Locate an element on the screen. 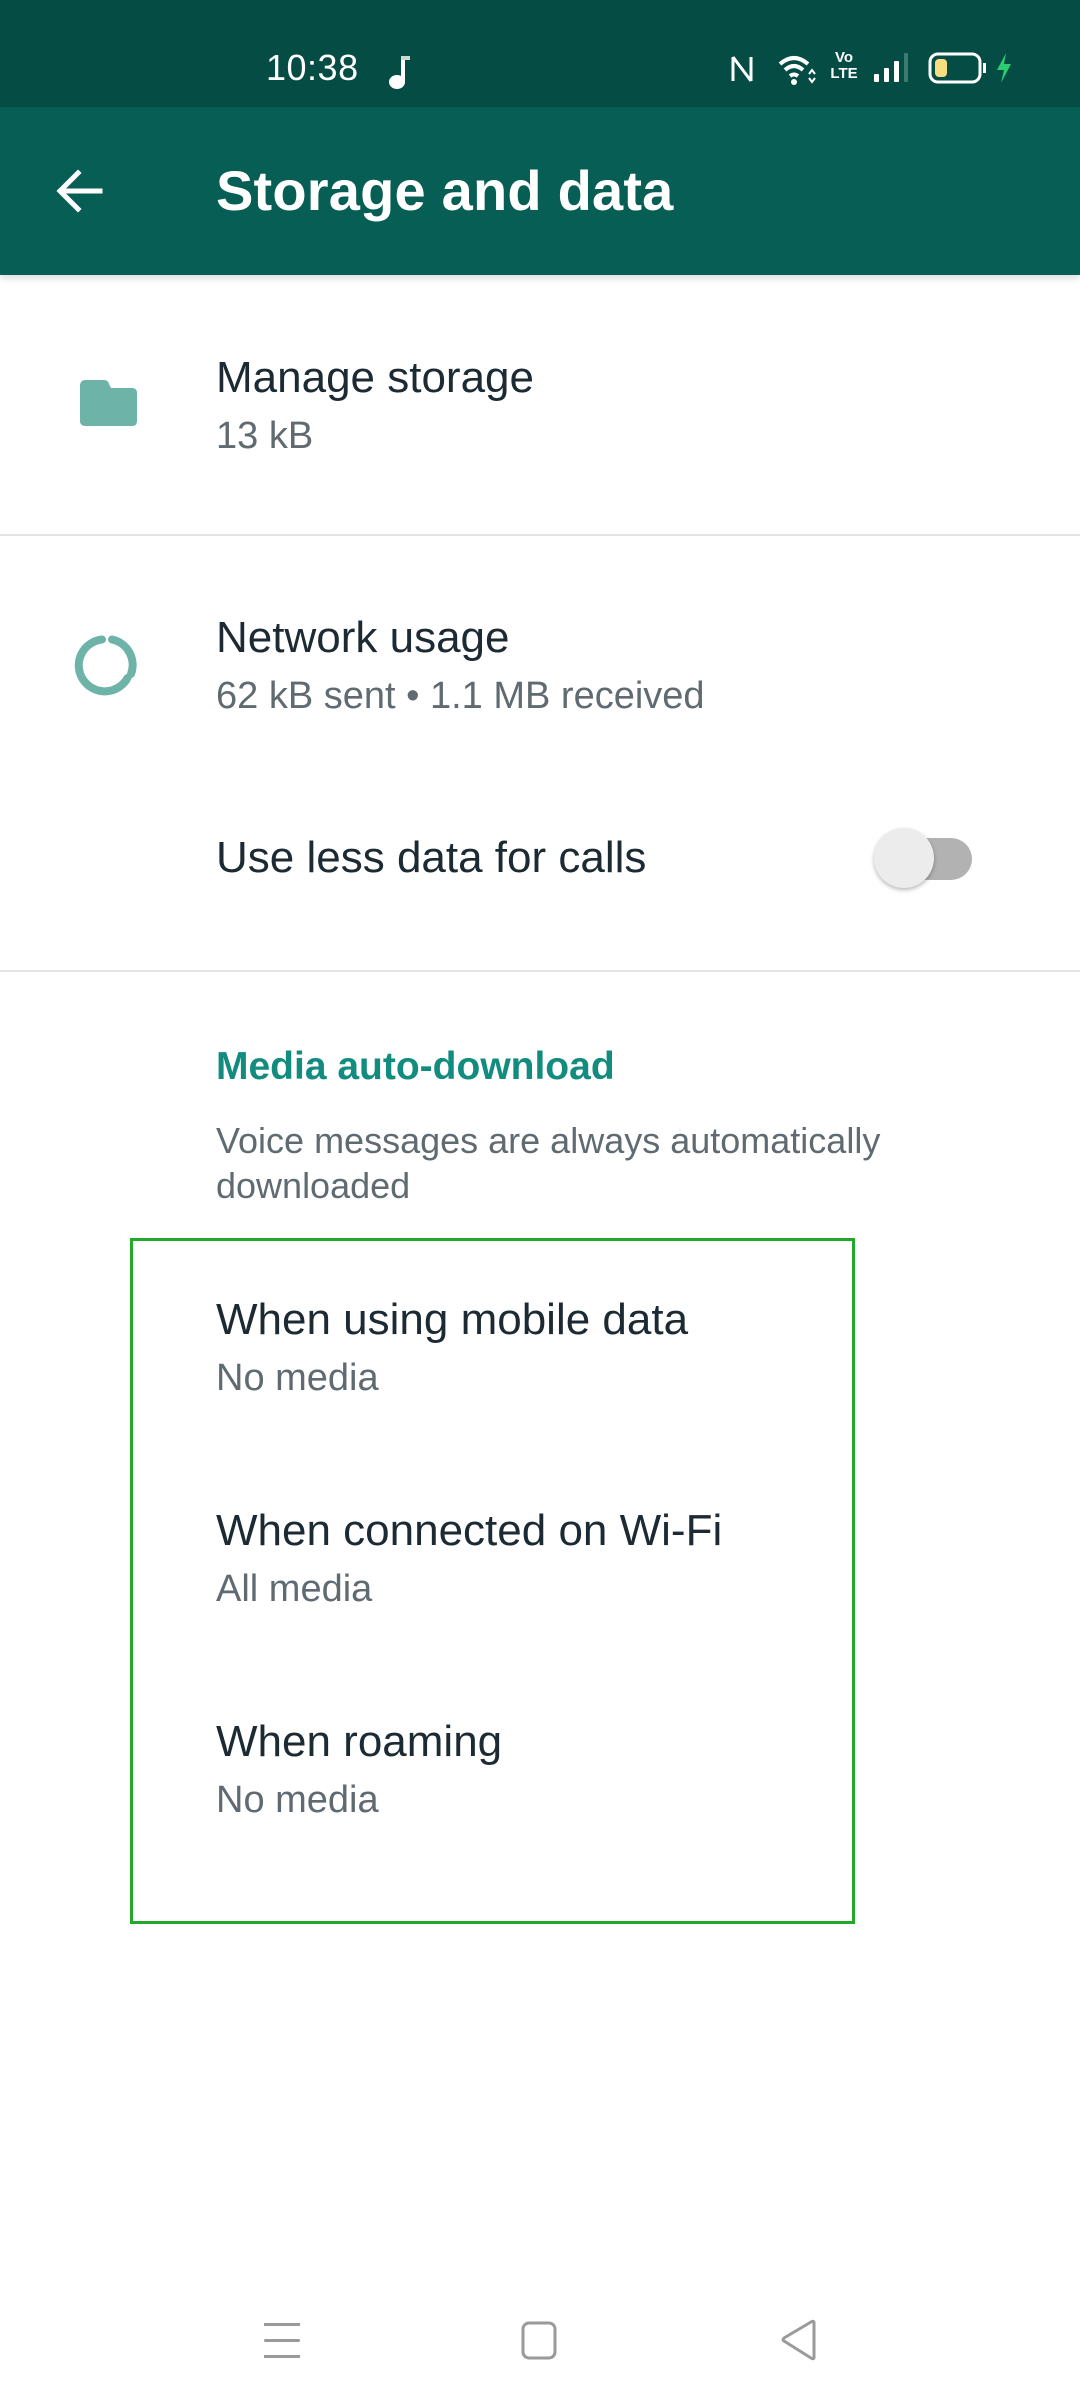  status-bar: 10:38 Vo LTE is located at coordinates (540, 53).